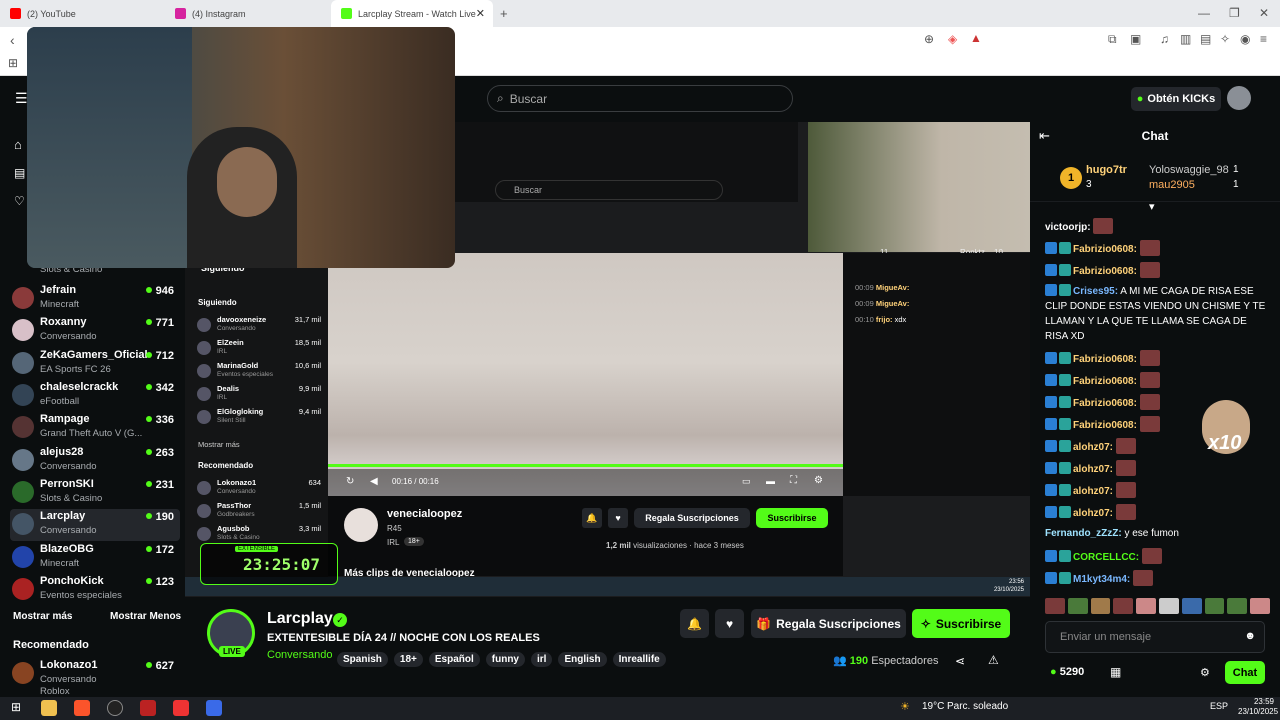 This screenshot has height=720, width=1280. What do you see at coordinates (952, 39) in the screenshot?
I see `brave-shield-icon: ◈` at bounding box center [952, 39].